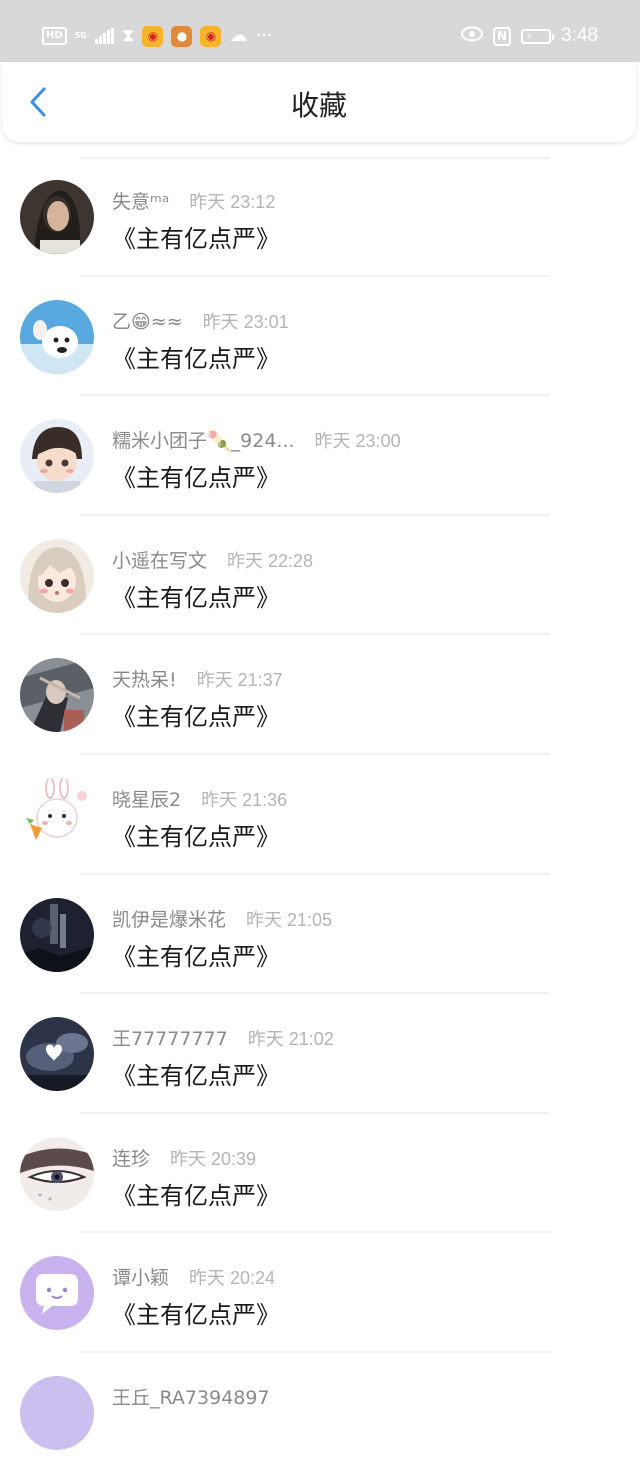  What do you see at coordinates (104, 36) in the screenshot?
I see `signal-icon` at bounding box center [104, 36].